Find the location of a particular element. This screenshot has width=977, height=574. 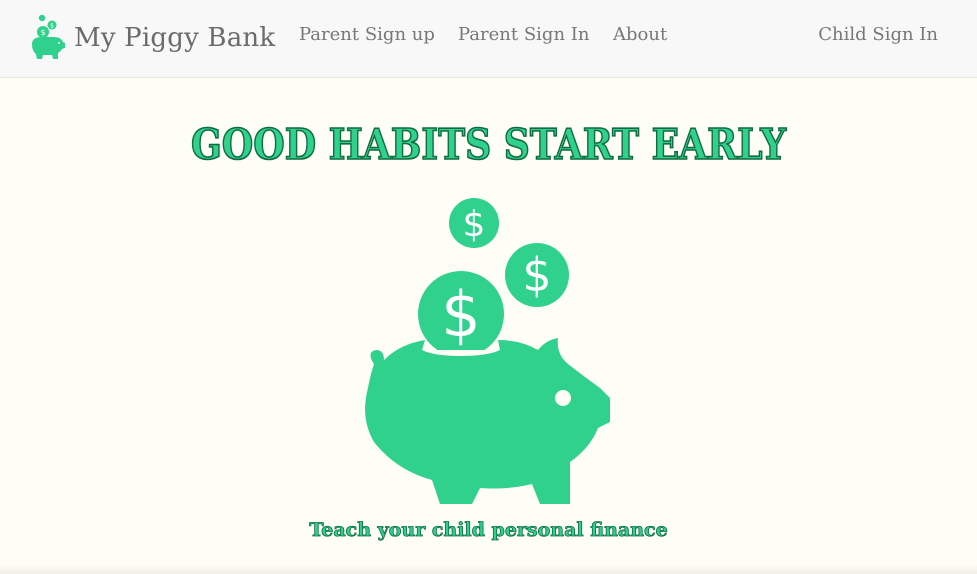

brand-name: My Piggy Bank is located at coordinates (175, 38).